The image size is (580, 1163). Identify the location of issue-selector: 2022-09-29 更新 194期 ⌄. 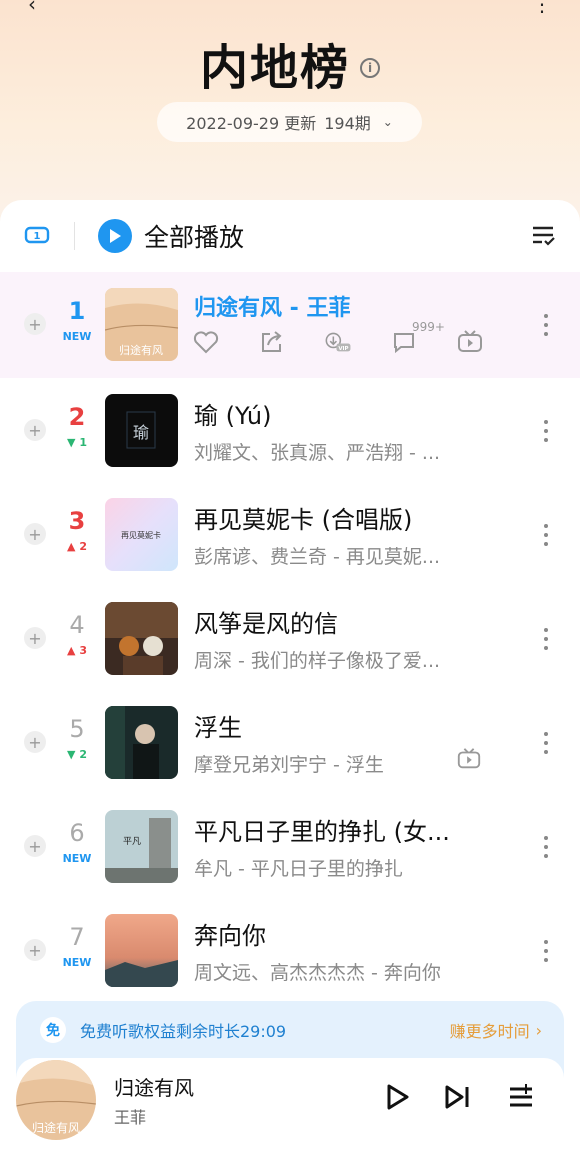
(289, 122).